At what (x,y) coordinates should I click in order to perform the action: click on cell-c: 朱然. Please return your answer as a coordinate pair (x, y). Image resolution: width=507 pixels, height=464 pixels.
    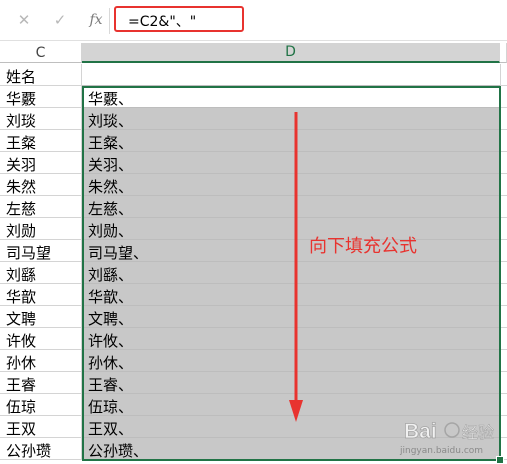
    Looking at the image, I should click on (41, 185).